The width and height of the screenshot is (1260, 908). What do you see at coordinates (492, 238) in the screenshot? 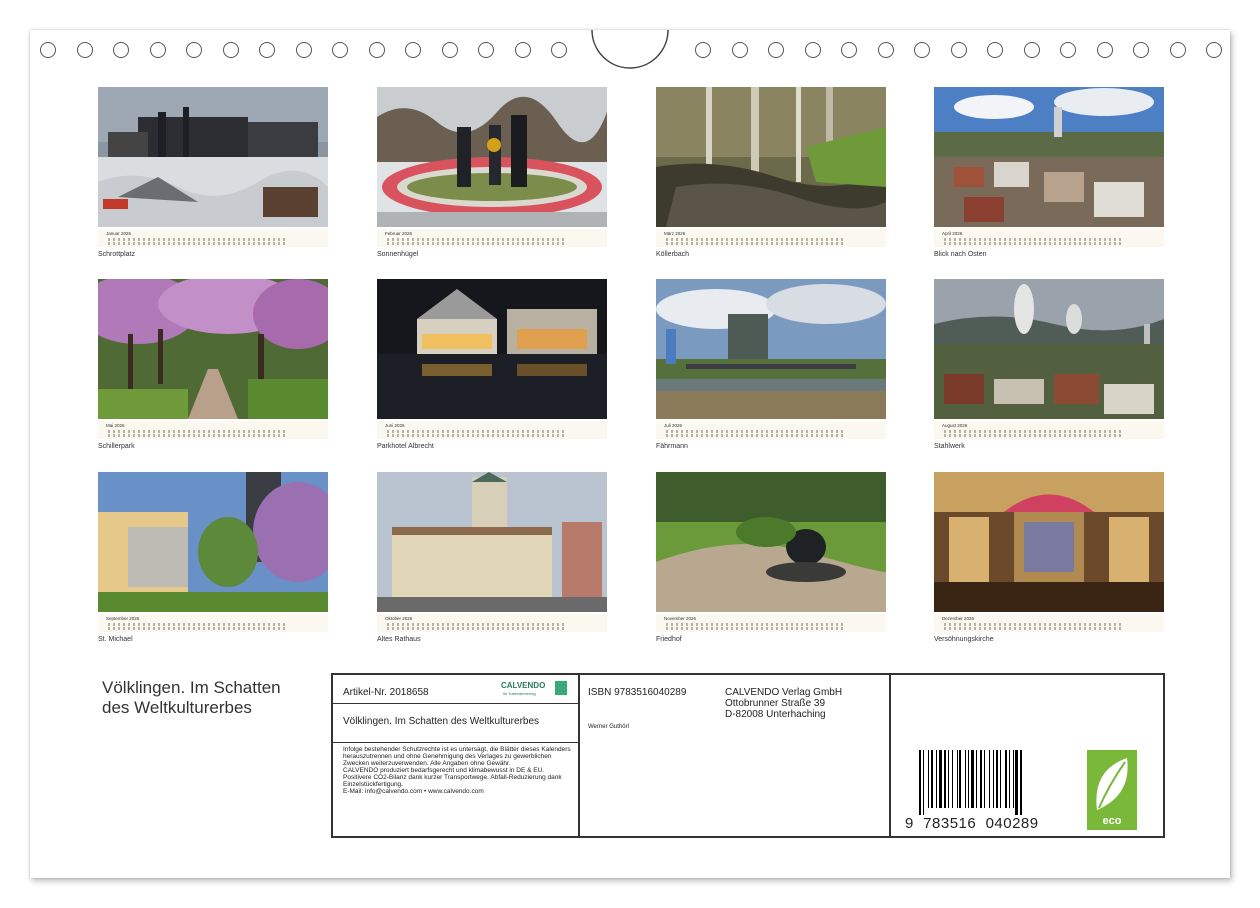
I see `calendar-strip: Februar 2026` at bounding box center [492, 238].